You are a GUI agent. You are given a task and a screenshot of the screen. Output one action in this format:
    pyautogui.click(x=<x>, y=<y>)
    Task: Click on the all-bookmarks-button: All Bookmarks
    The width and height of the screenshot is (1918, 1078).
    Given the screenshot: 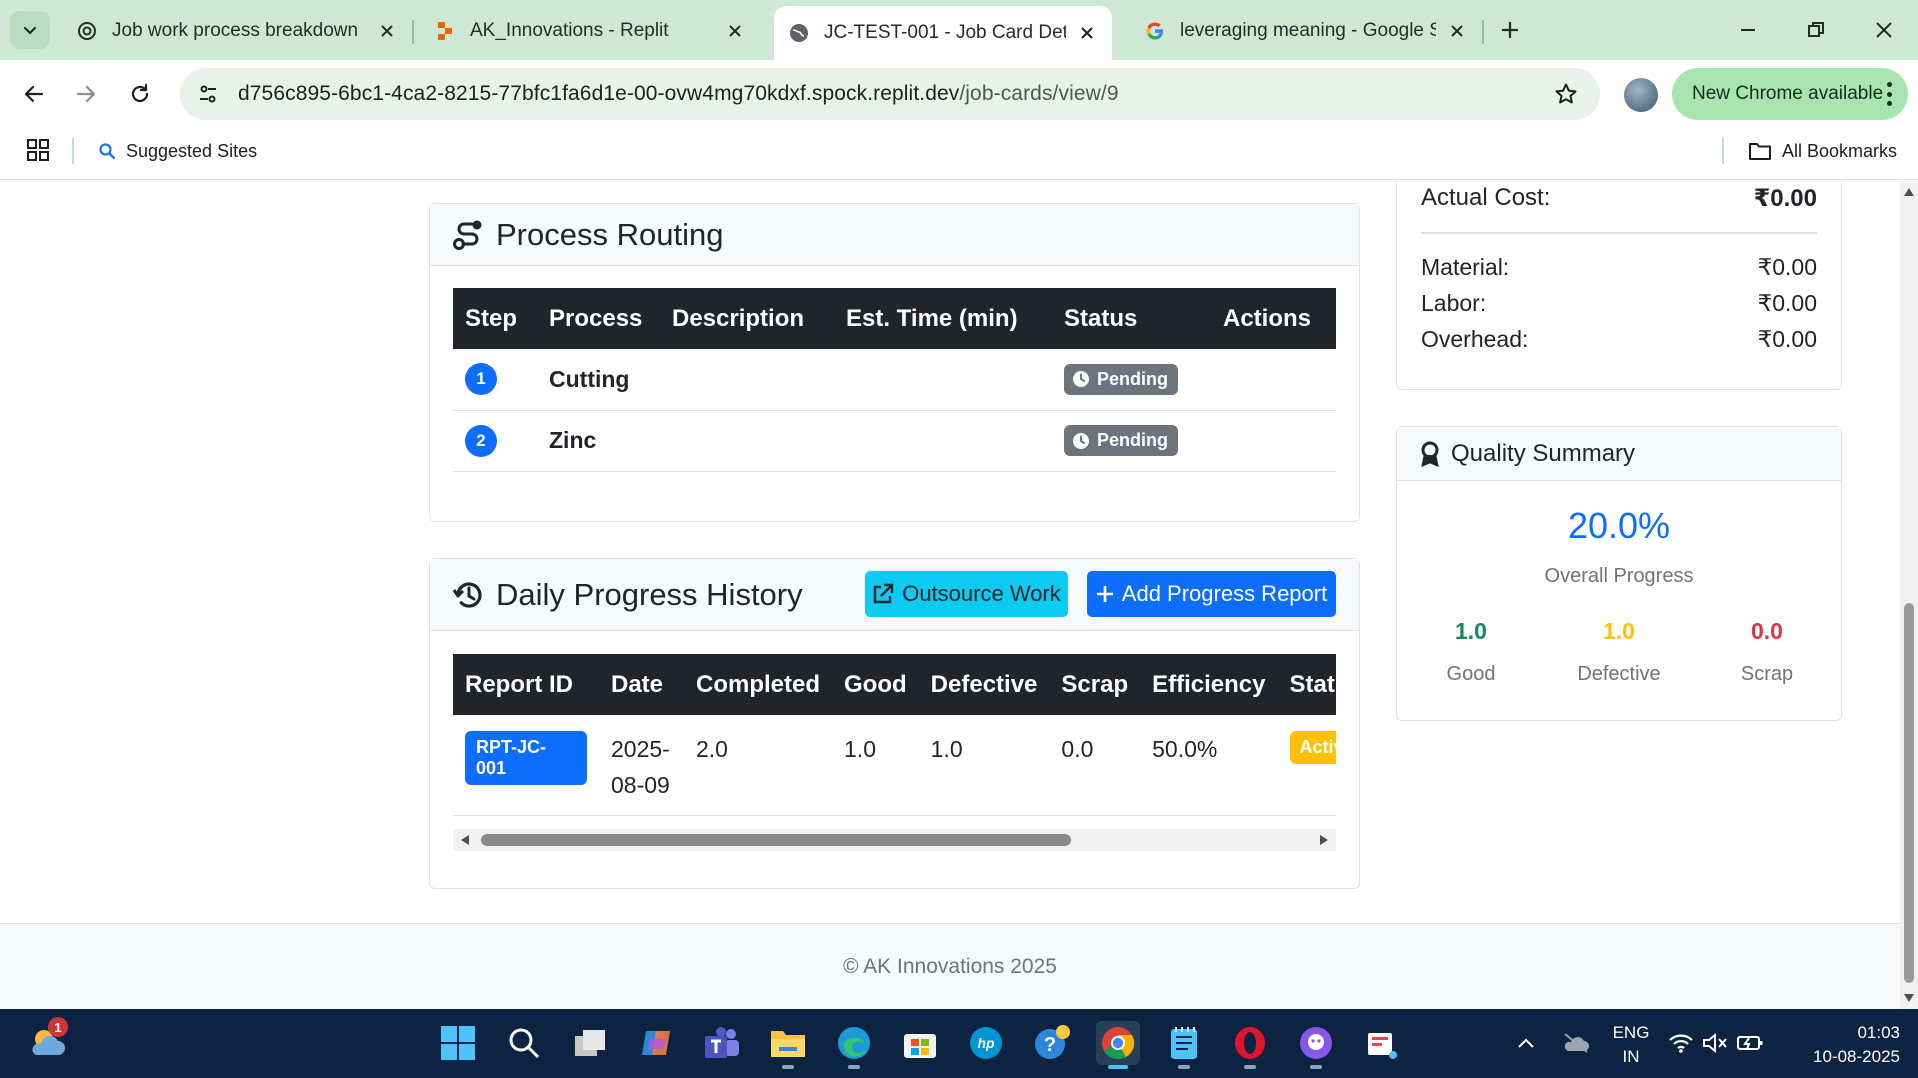 What is the action you would take?
    pyautogui.click(x=1822, y=151)
    